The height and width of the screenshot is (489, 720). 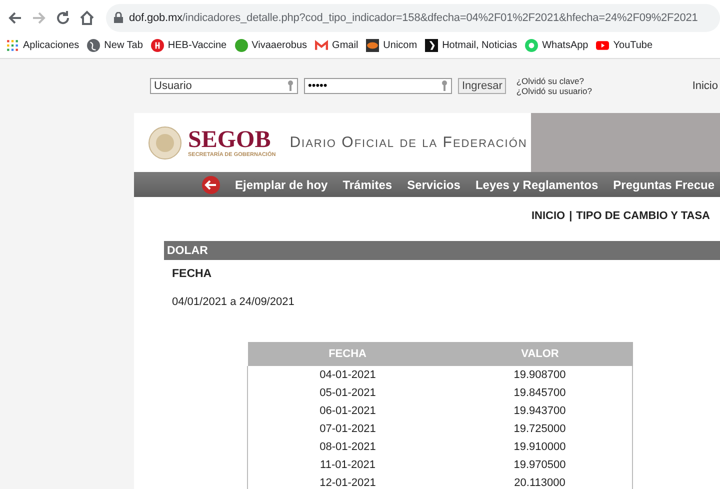 I want to click on play-icon, so click(x=603, y=45).